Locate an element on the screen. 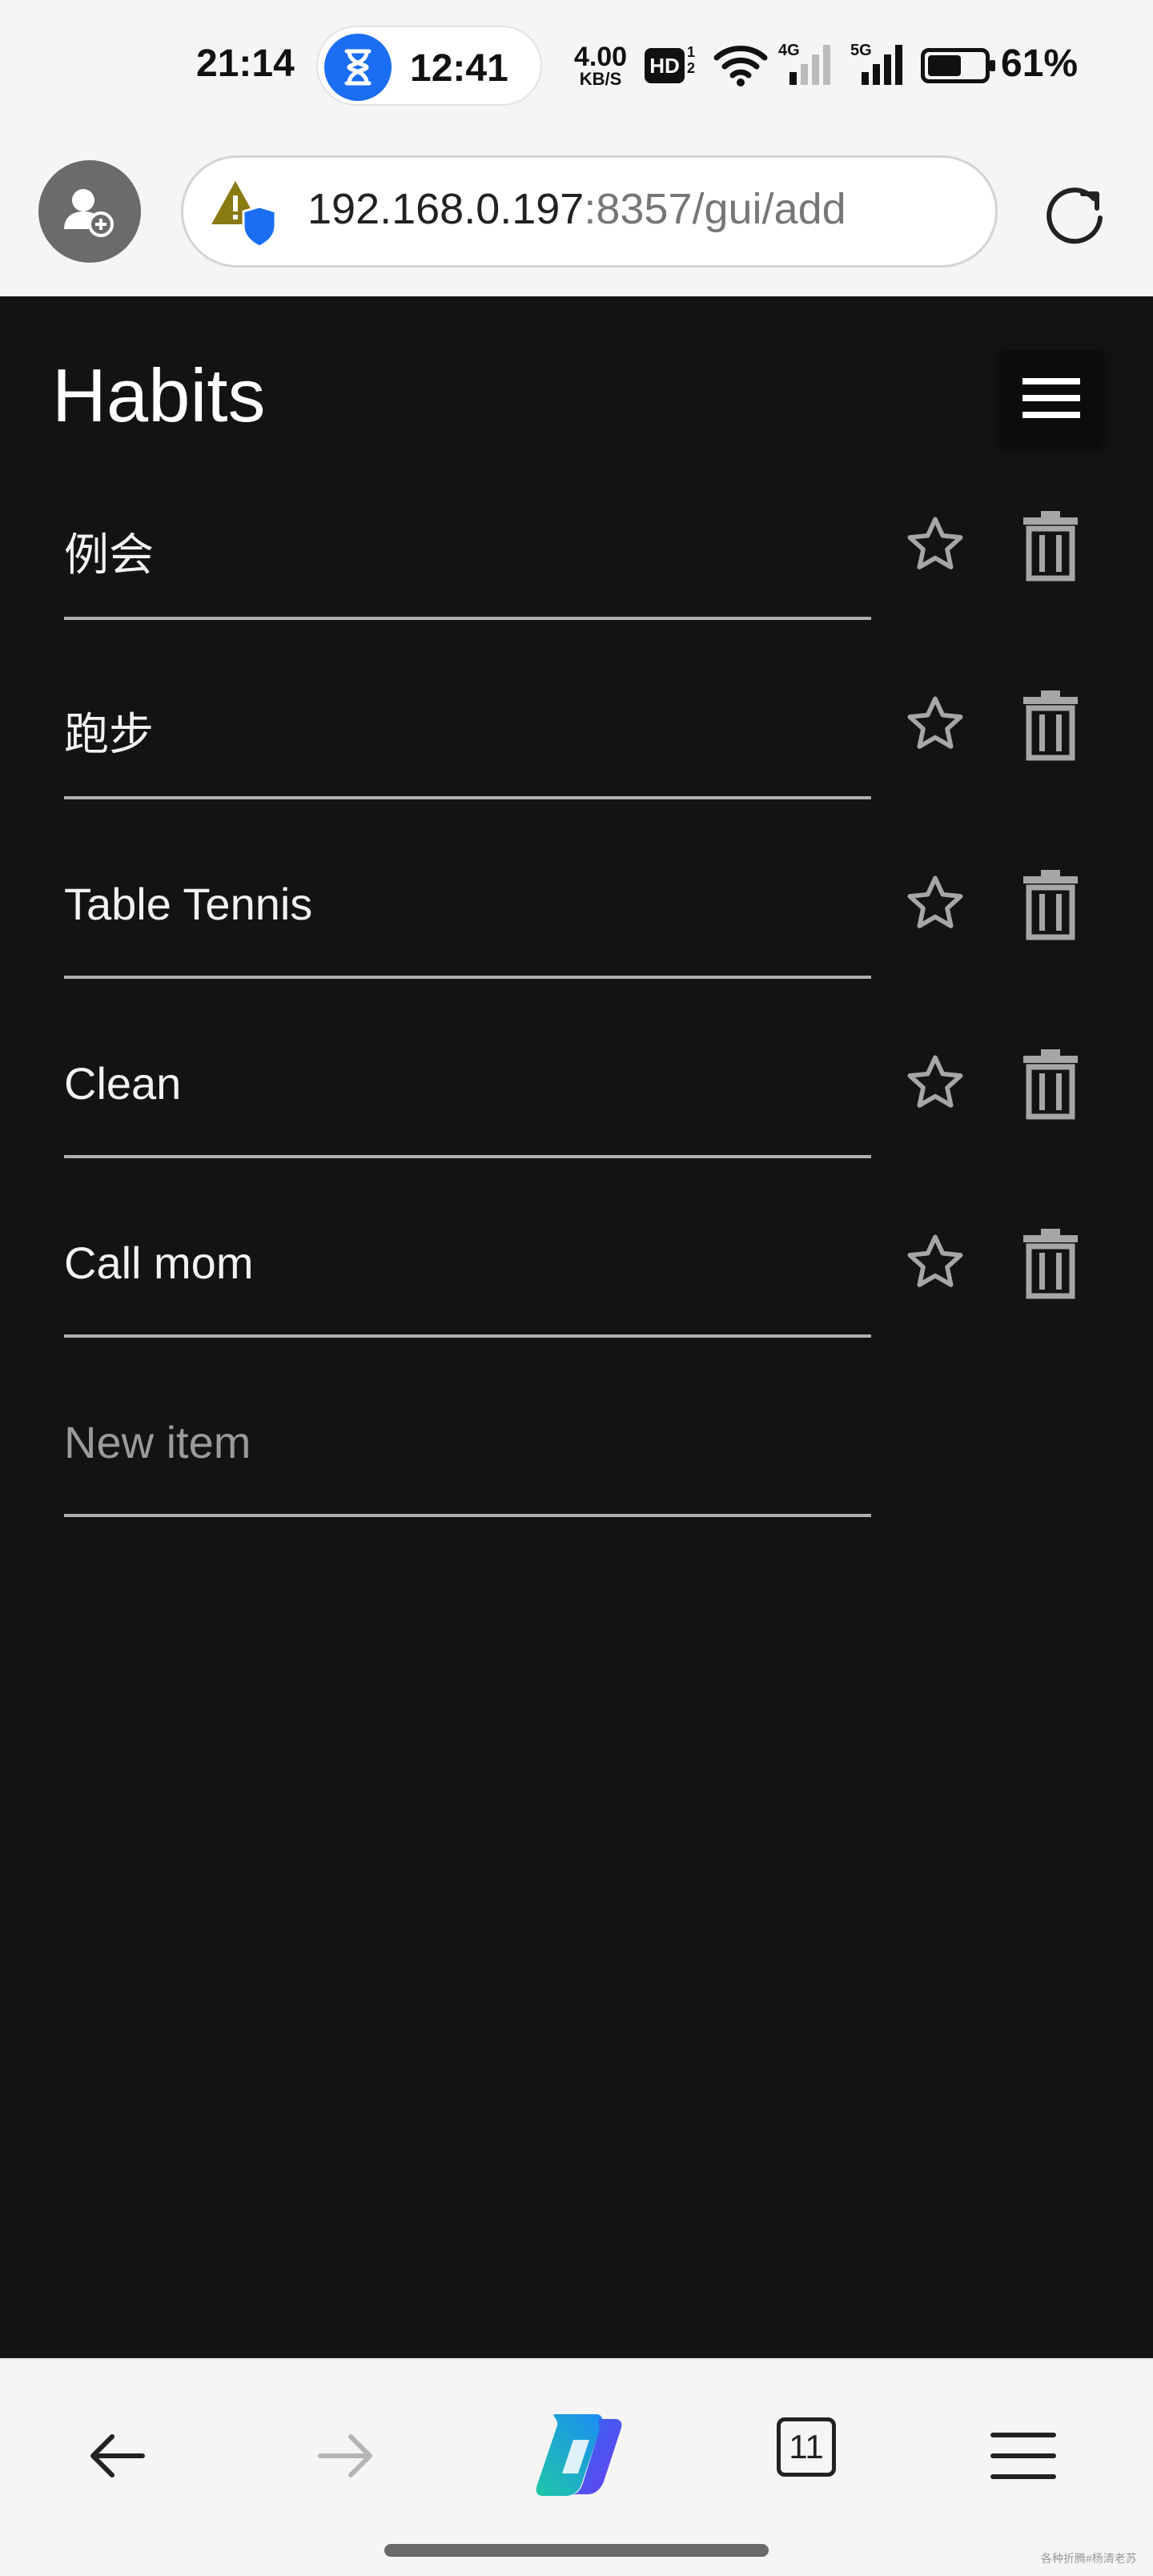  status-bar: 21:14 12:41 4.00 KB/S HD 1 2 4G 5G 61% is located at coordinates (576, 68).